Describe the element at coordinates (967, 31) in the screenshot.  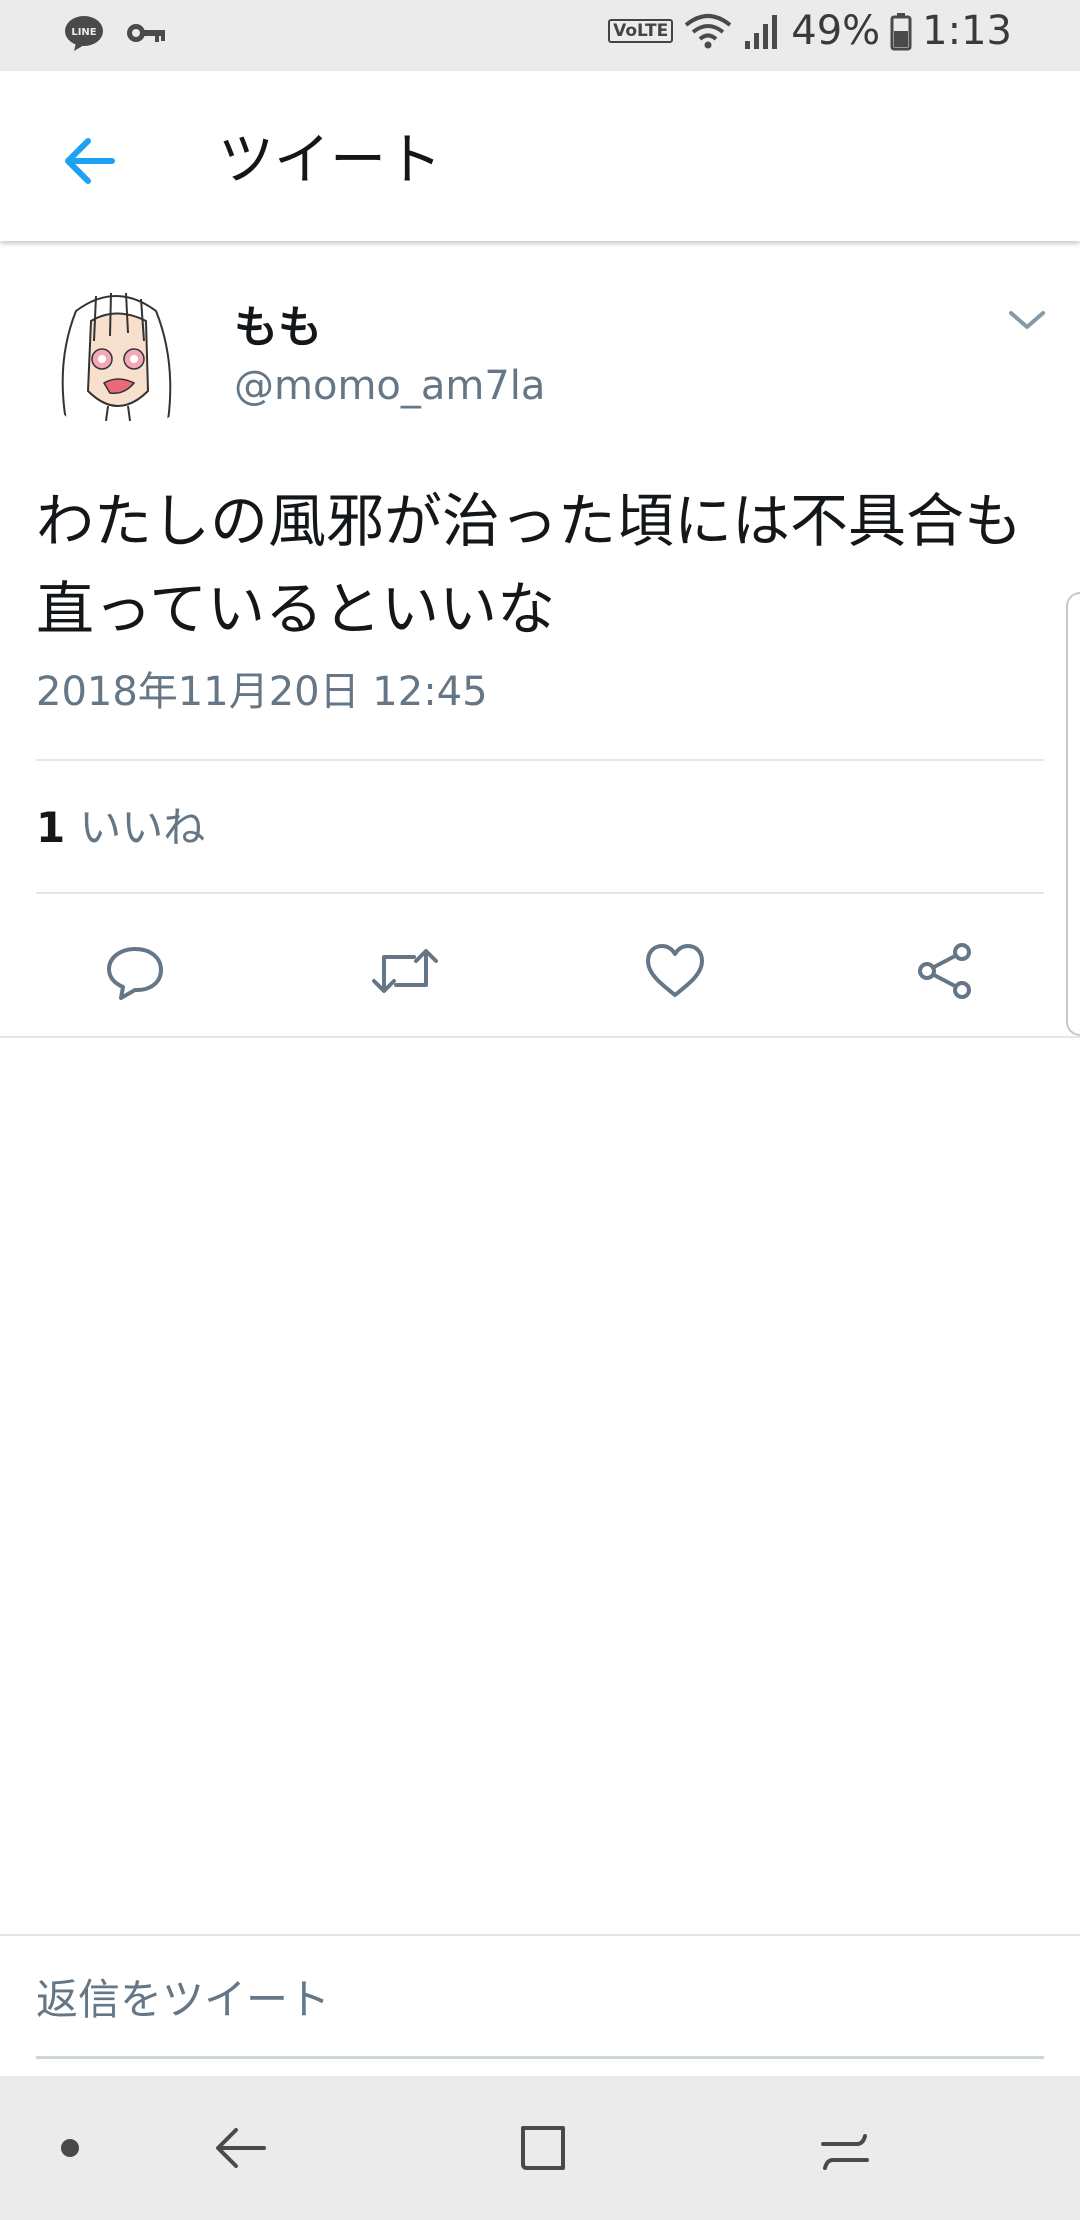
I see `status-time: 1:13` at that location.